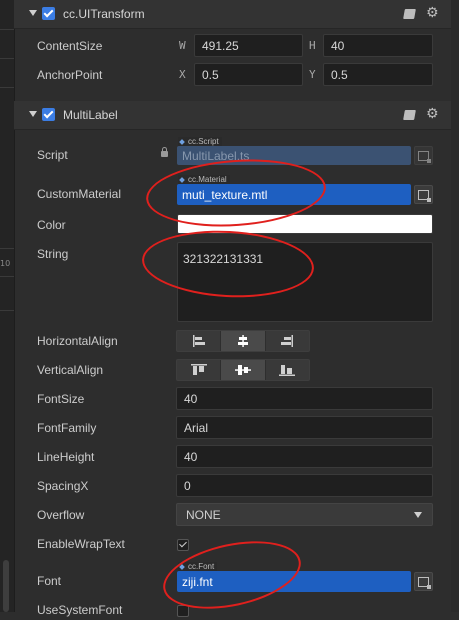 The image size is (459, 620). Describe the element at coordinates (70, 370) in the screenshot. I see `vertical-align-label: VerticalAlign` at that location.